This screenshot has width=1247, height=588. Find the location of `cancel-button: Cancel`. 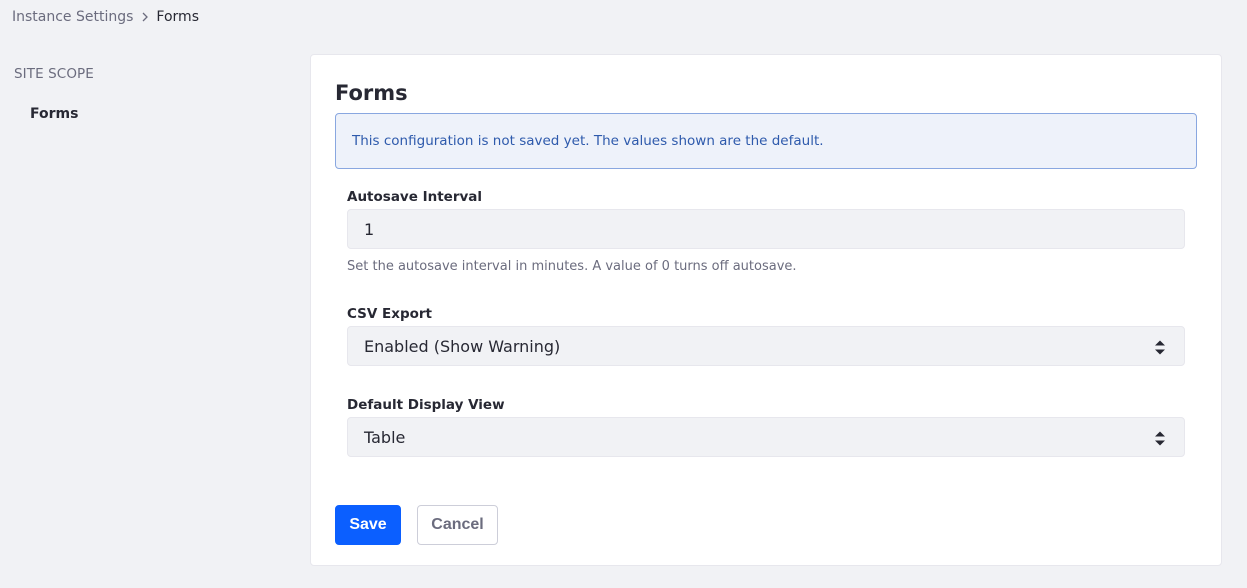

cancel-button: Cancel is located at coordinates (457, 525).